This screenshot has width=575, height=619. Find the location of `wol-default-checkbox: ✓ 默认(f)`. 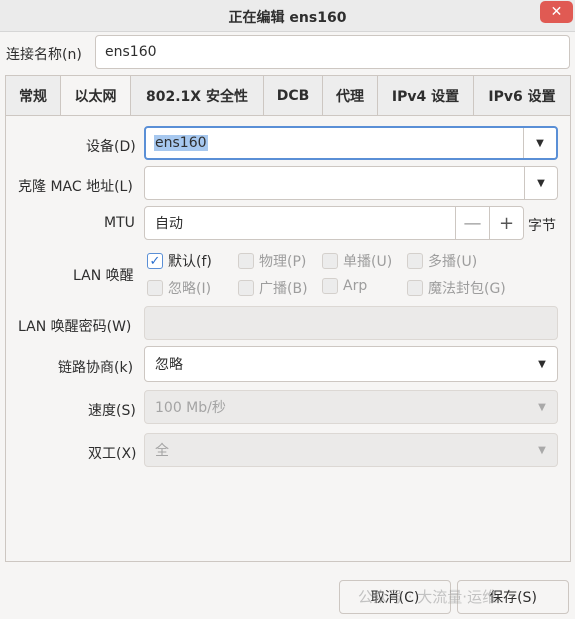

wol-default-checkbox: ✓ 默认(f) is located at coordinates (179, 261).